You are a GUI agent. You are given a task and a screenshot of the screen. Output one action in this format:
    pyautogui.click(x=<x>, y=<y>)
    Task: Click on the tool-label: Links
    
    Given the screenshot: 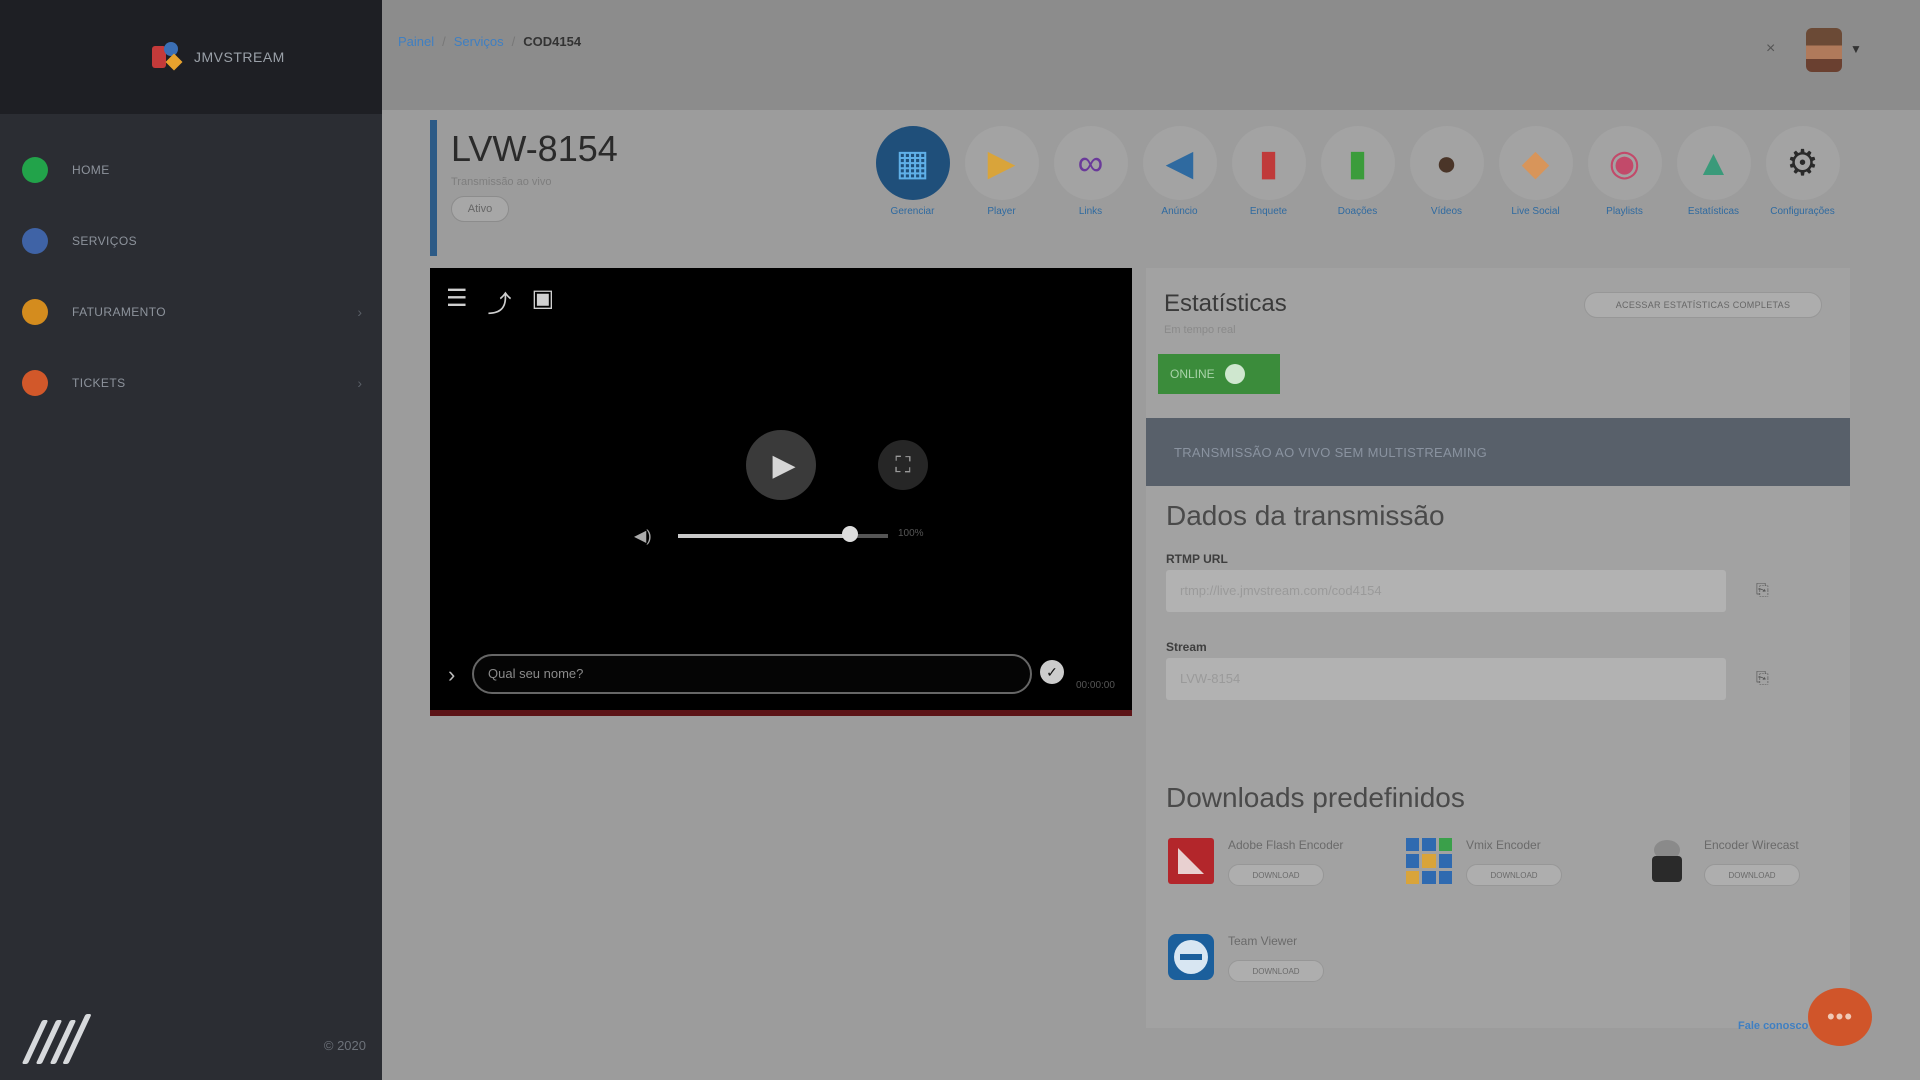 What is the action you would take?
    pyautogui.click(x=1090, y=211)
    